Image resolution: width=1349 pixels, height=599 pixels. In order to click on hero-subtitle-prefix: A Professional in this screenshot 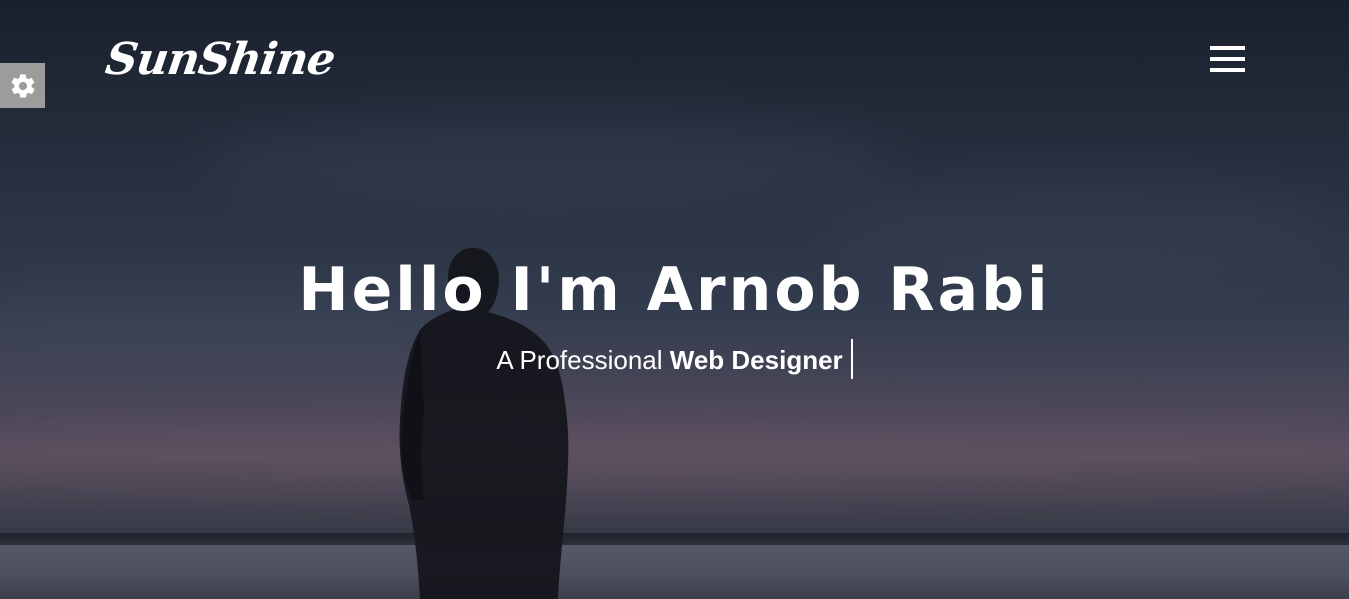, I will do `click(579, 360)`.